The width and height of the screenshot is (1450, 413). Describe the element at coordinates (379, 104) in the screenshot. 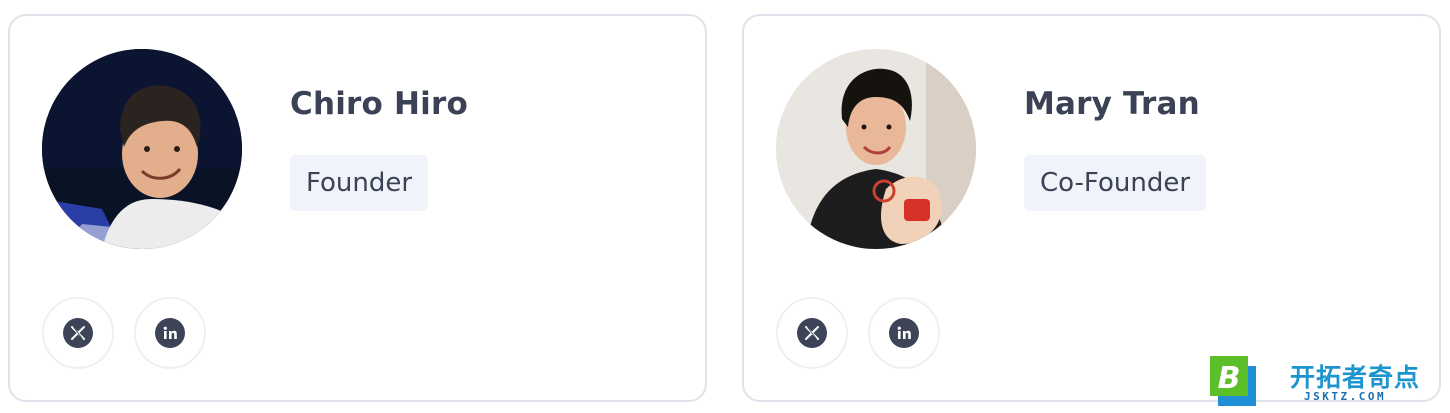

I see `member-name: Chiro Hiro` at that location.